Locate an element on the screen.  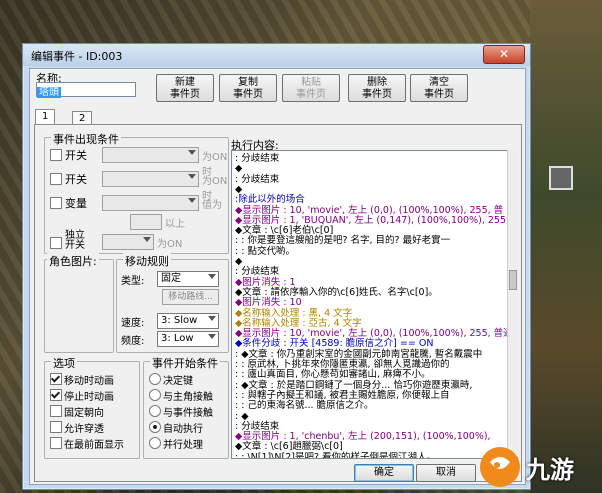
move-type-label: 类型: is located at coordinates (133, 281).